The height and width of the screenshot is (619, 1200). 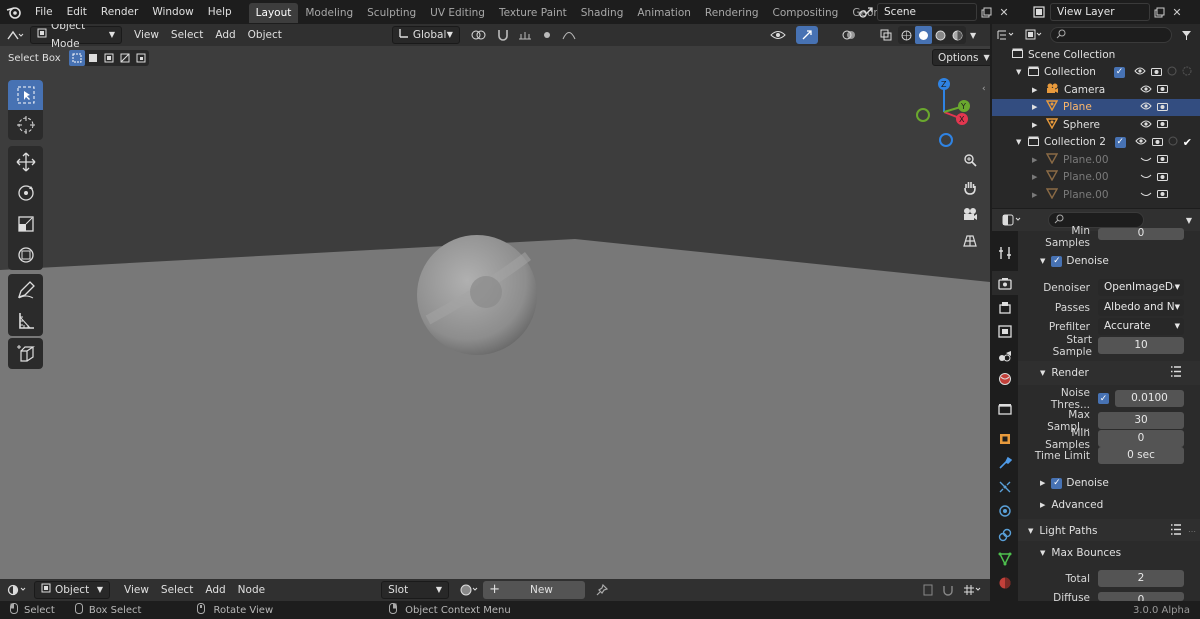 I want to click on light-paths-panel-header: ▼ Light Paths ⋯, so click(x=1109, y=531).